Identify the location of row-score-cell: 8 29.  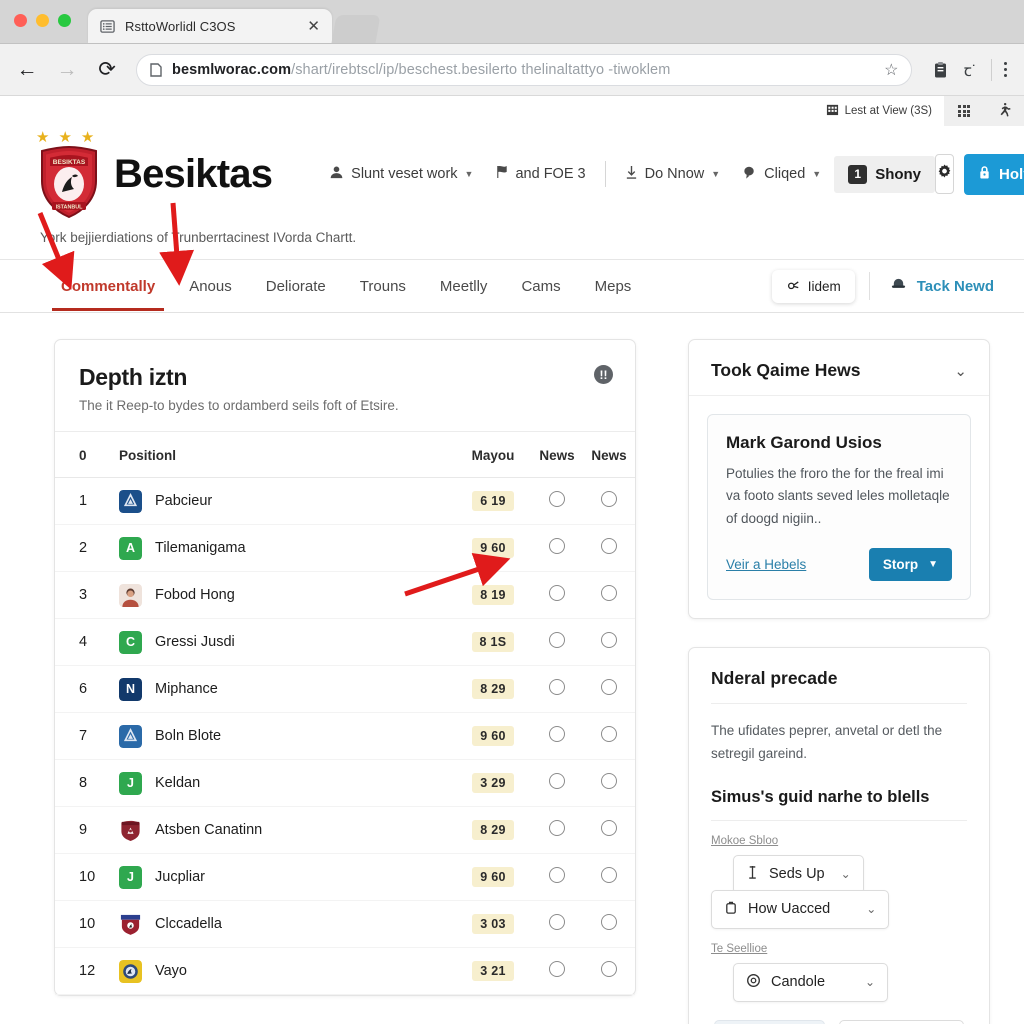
(493, 689).